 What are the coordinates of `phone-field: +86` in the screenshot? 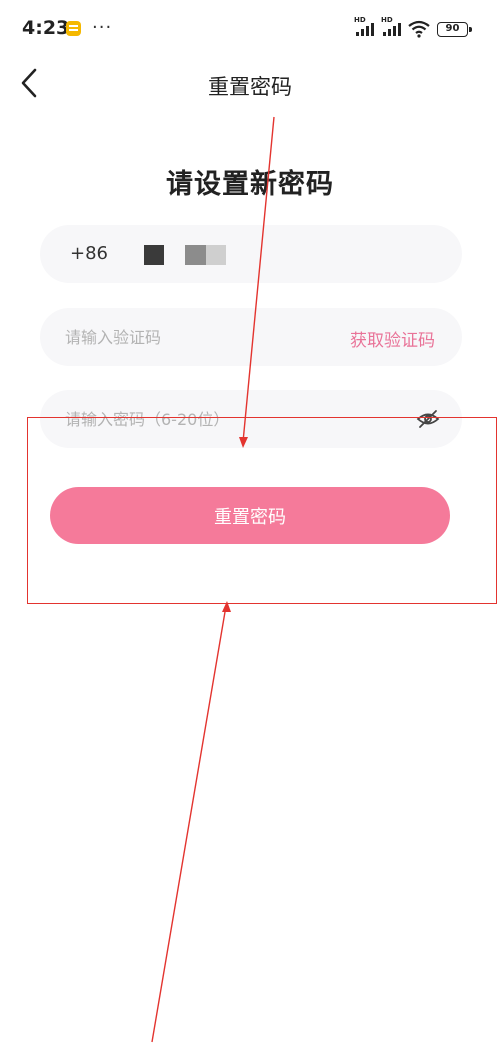 It's located at (251, 254).